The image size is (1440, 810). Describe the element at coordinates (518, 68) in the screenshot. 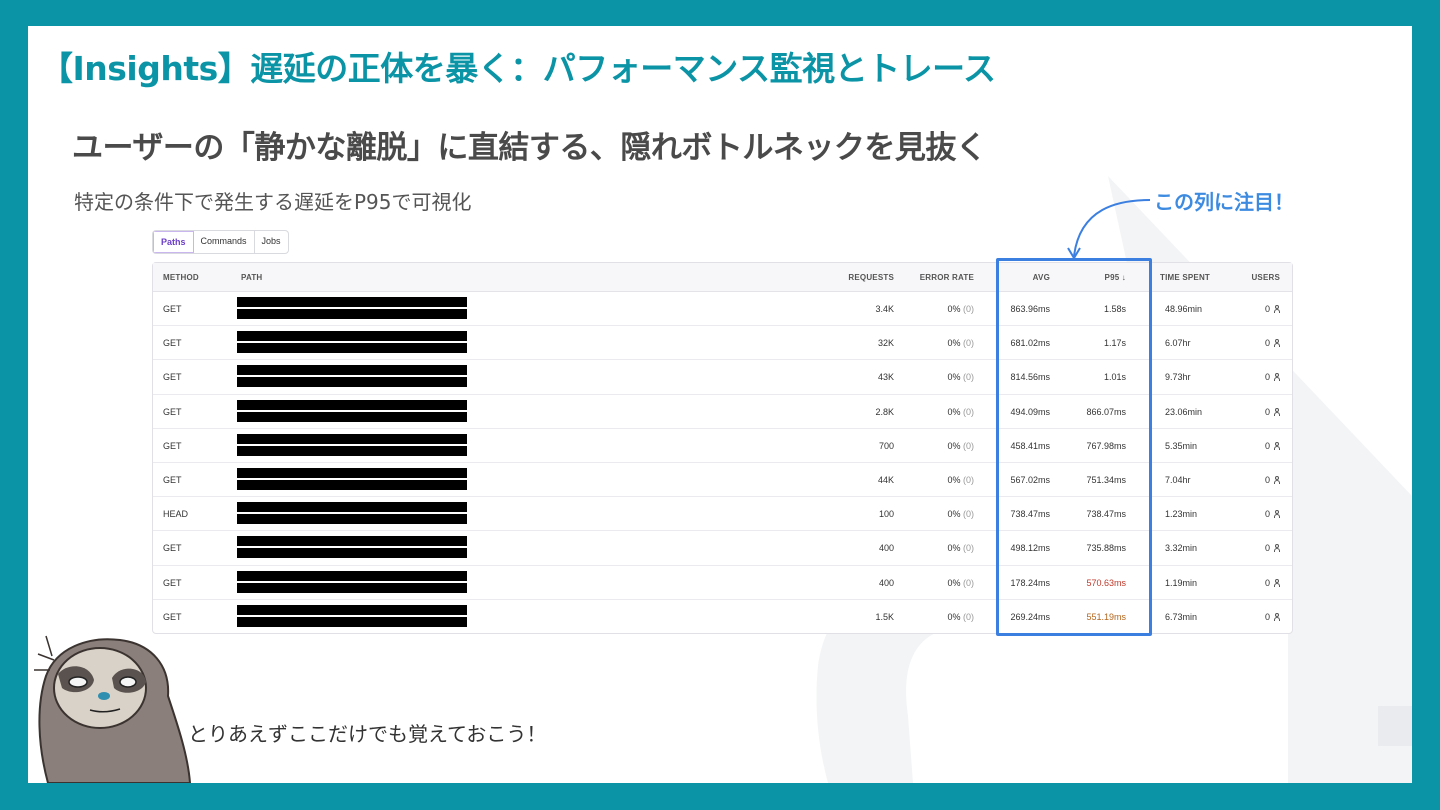

I see `slide-title: 【Insights】遅延の正体を暴く：パフォーマンス監視とトレース` at that location.